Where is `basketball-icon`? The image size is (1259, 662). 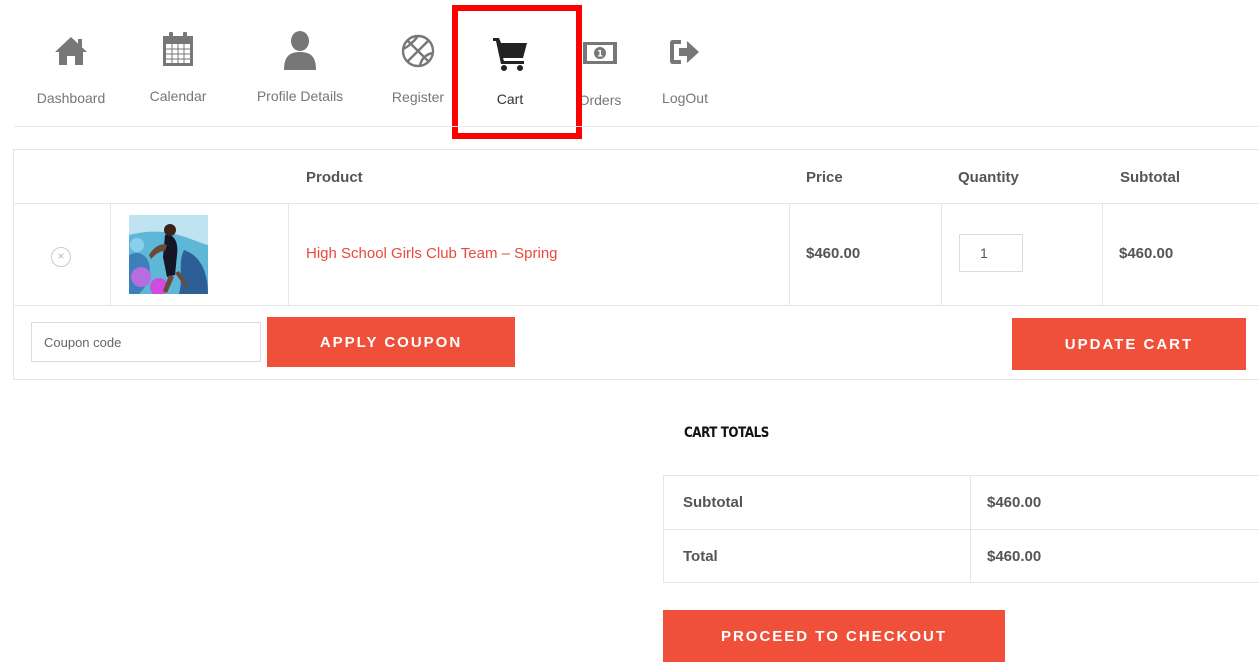
basketball-icon is located at coordinates (418, 53).